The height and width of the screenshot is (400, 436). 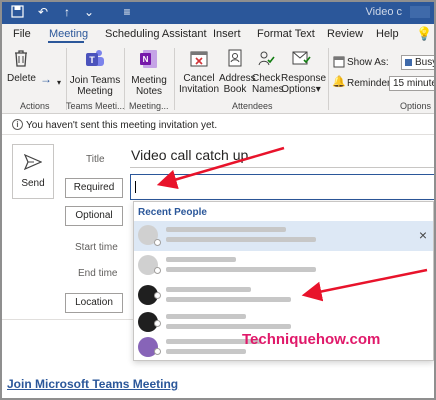 What do you see at coordinates (149, 91) in the screenshot?
I see `meeting-notes-line2: Notes` at bounding box center [149, 91].